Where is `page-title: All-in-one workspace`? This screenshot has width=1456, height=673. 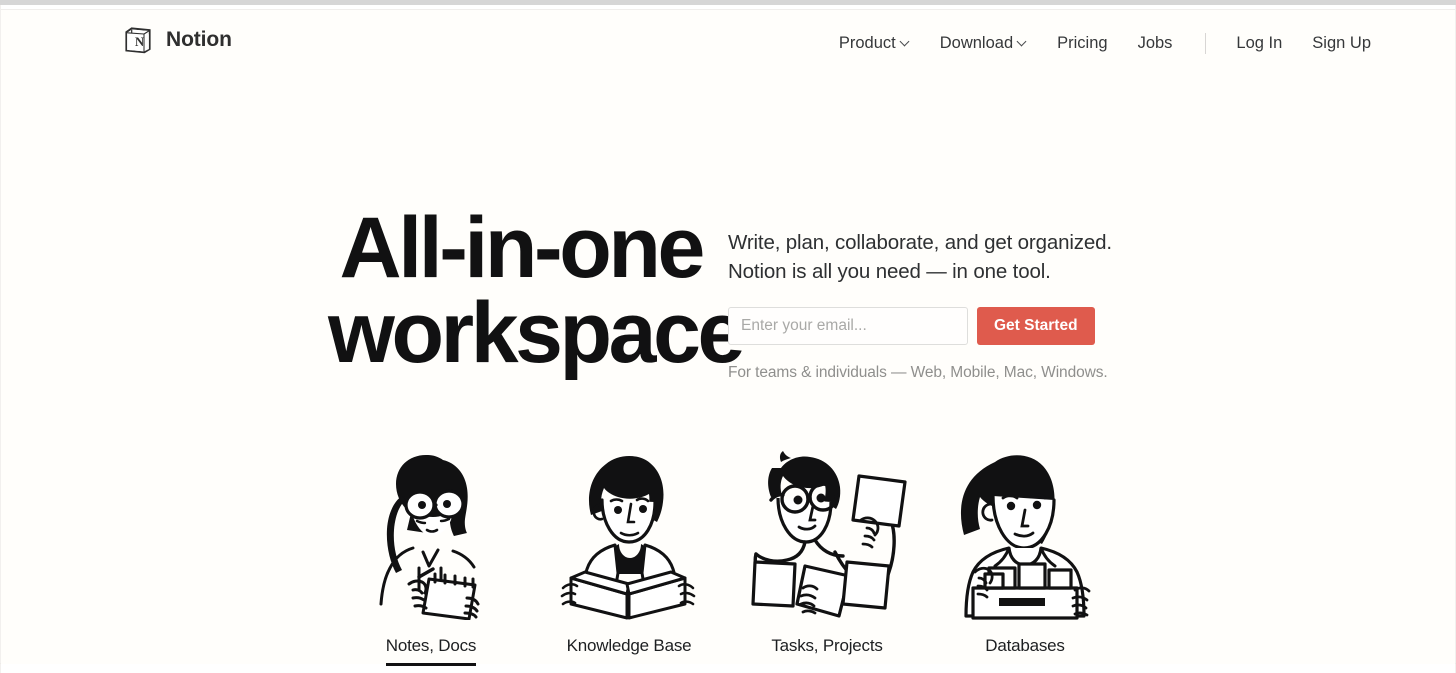
page-title: All-in-one workspace is located at coordinates (536, 291).